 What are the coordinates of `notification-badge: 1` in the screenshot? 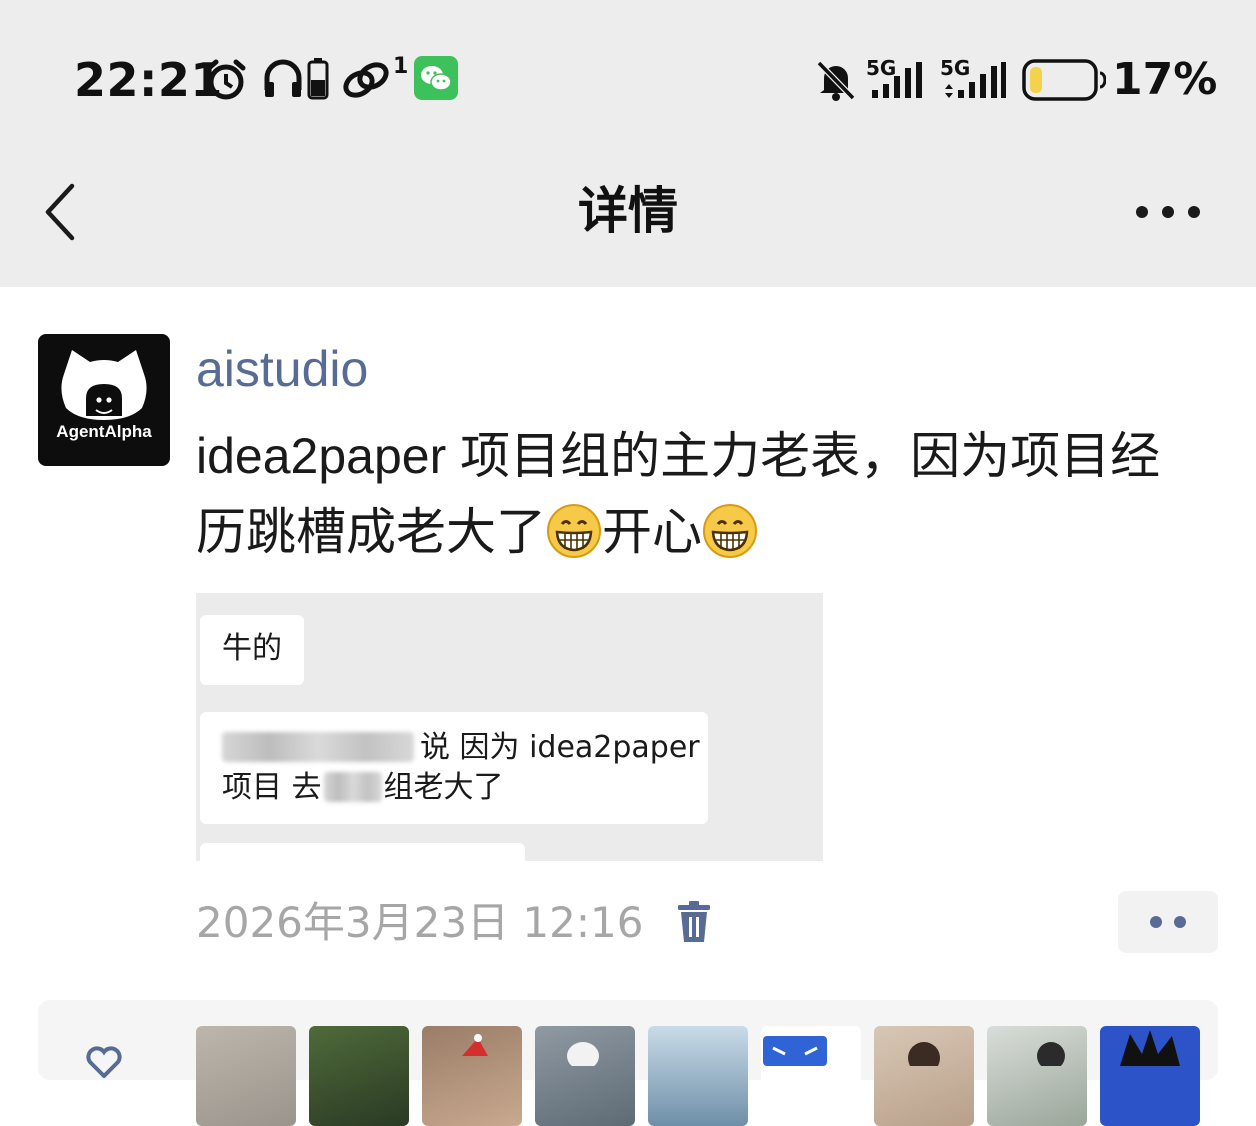 It's located at (401, 66).